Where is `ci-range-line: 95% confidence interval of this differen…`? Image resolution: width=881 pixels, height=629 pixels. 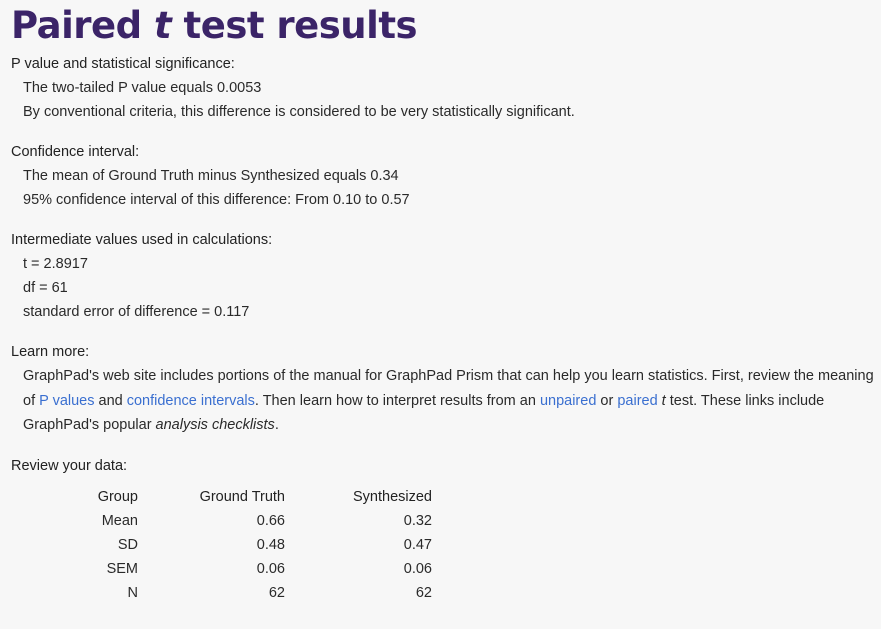
ci-range-line: 95% confidence interval of this differen… is located at coordinates (216, 200).